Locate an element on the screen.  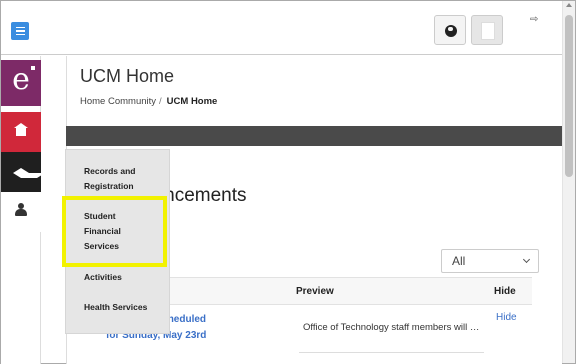
brand-logo: e is located at coordinates (21, 83).